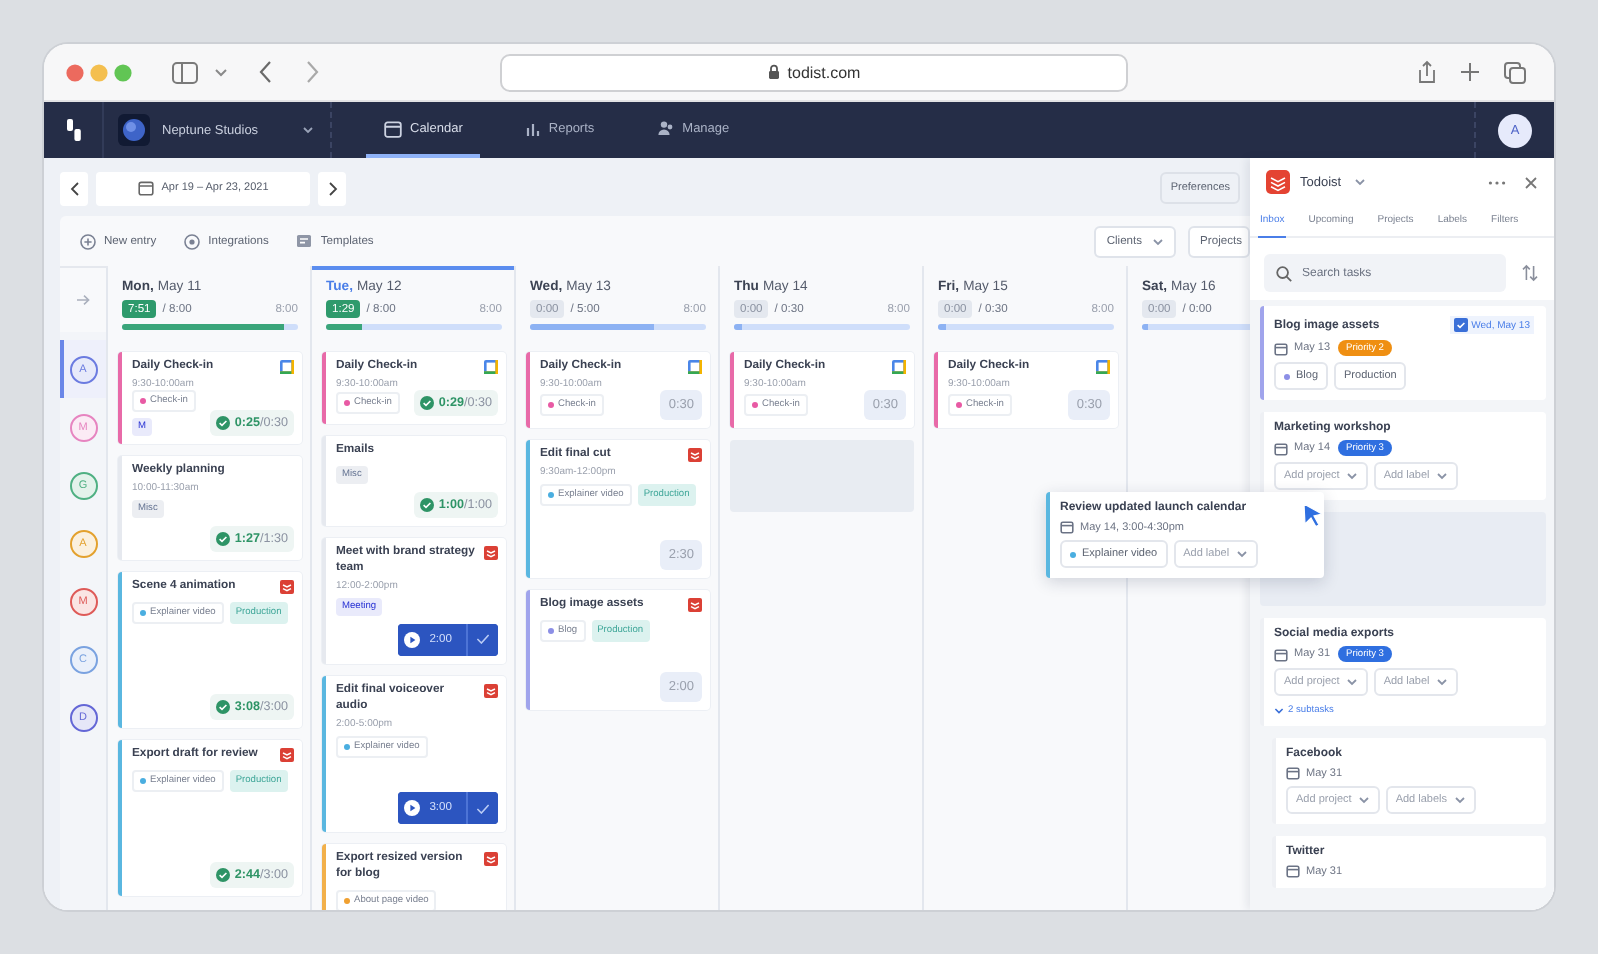 The height and width of the screenshot is (954, 1598). I want to click on search-icon, so click(1284, 273).